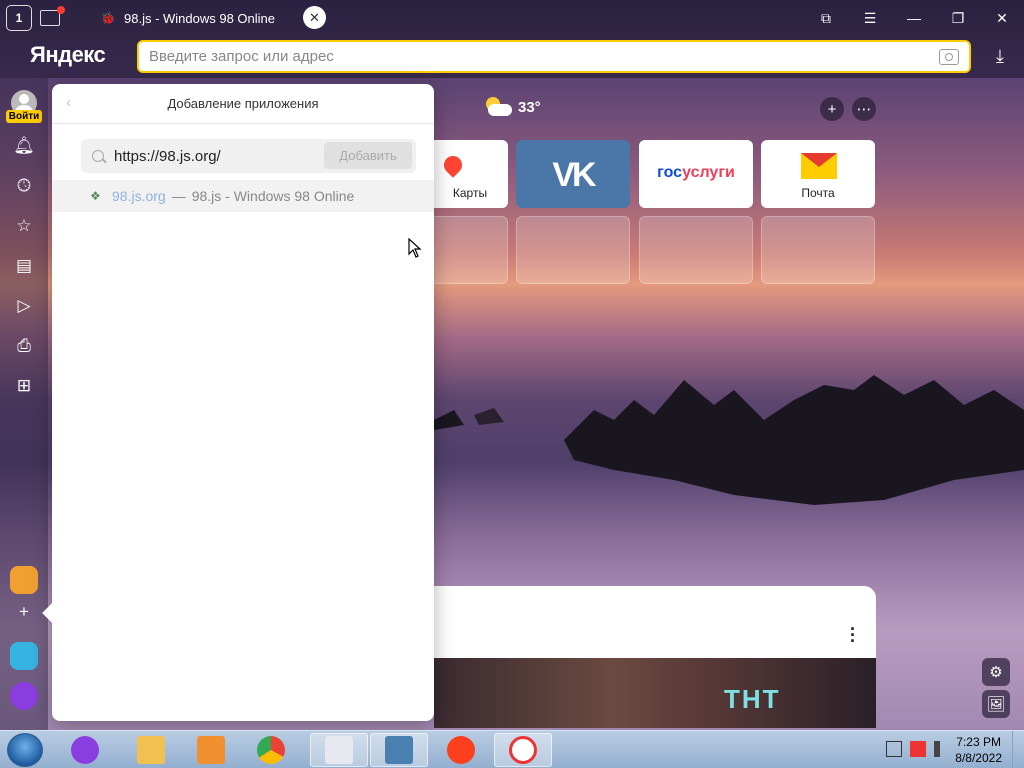 The image size is (1024, 768). I want to click on weather-widget: 33°, so click(512, 107).